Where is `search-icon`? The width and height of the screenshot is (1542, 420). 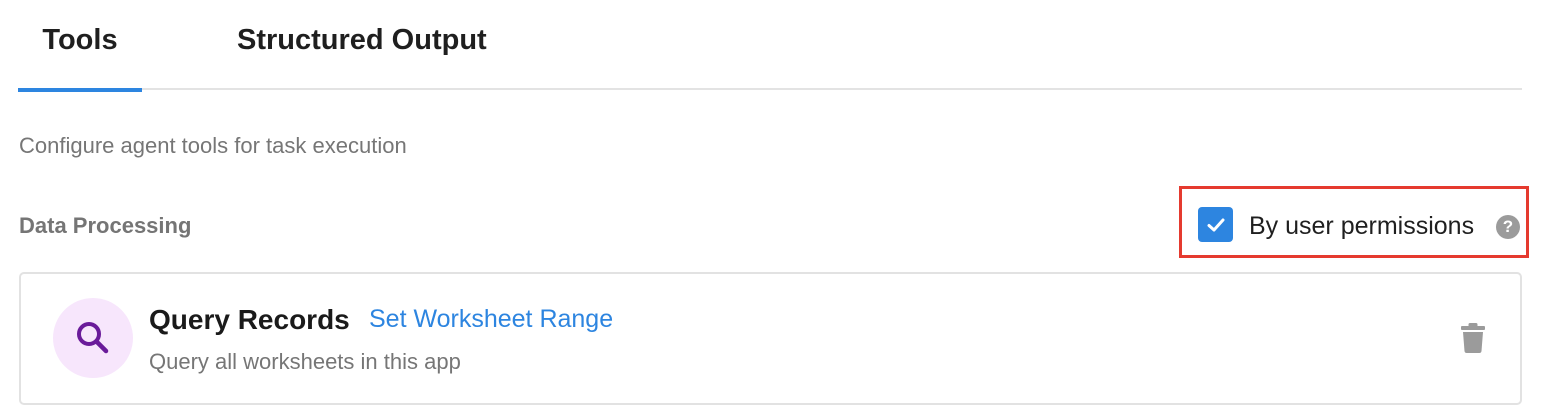 search-icon is located at coordinates (93, 338).